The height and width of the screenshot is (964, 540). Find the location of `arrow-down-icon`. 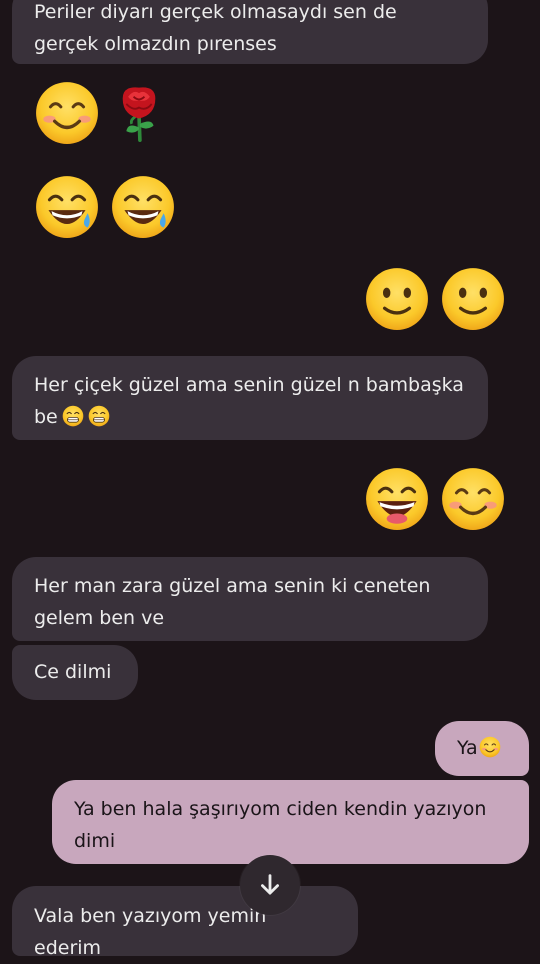

arrow-down-icon is located at coordinates (270, 885).